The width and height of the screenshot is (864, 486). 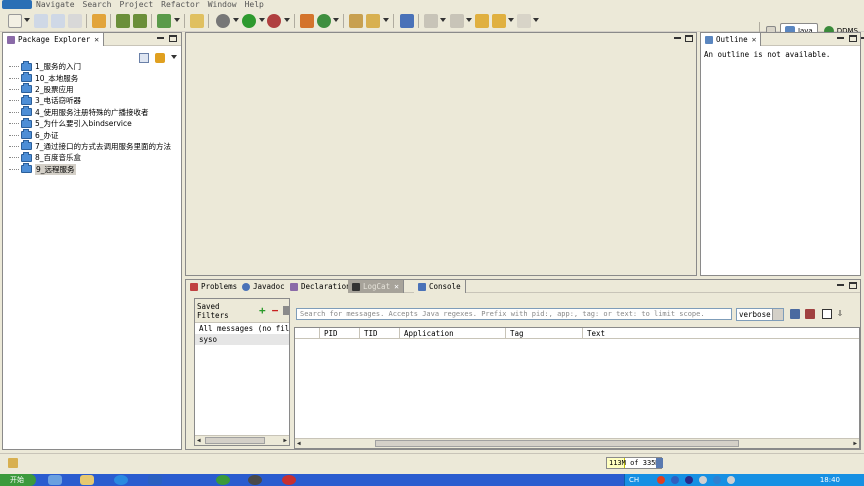 What do you see at coordinates (140, 21) in the screenshot?
I see `avd-manager-icon` at bounding box center [140, 21].